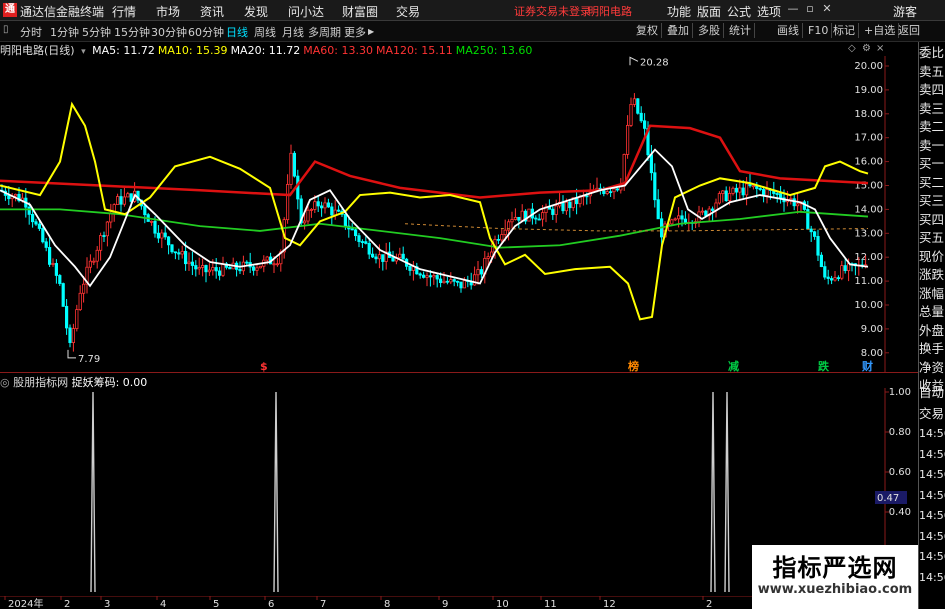 The width and height of the screenshot is (945, 609). Describe the element at coordinates (932, 163) in the screenshot. I see `sidebar-label: 买一` at that location.